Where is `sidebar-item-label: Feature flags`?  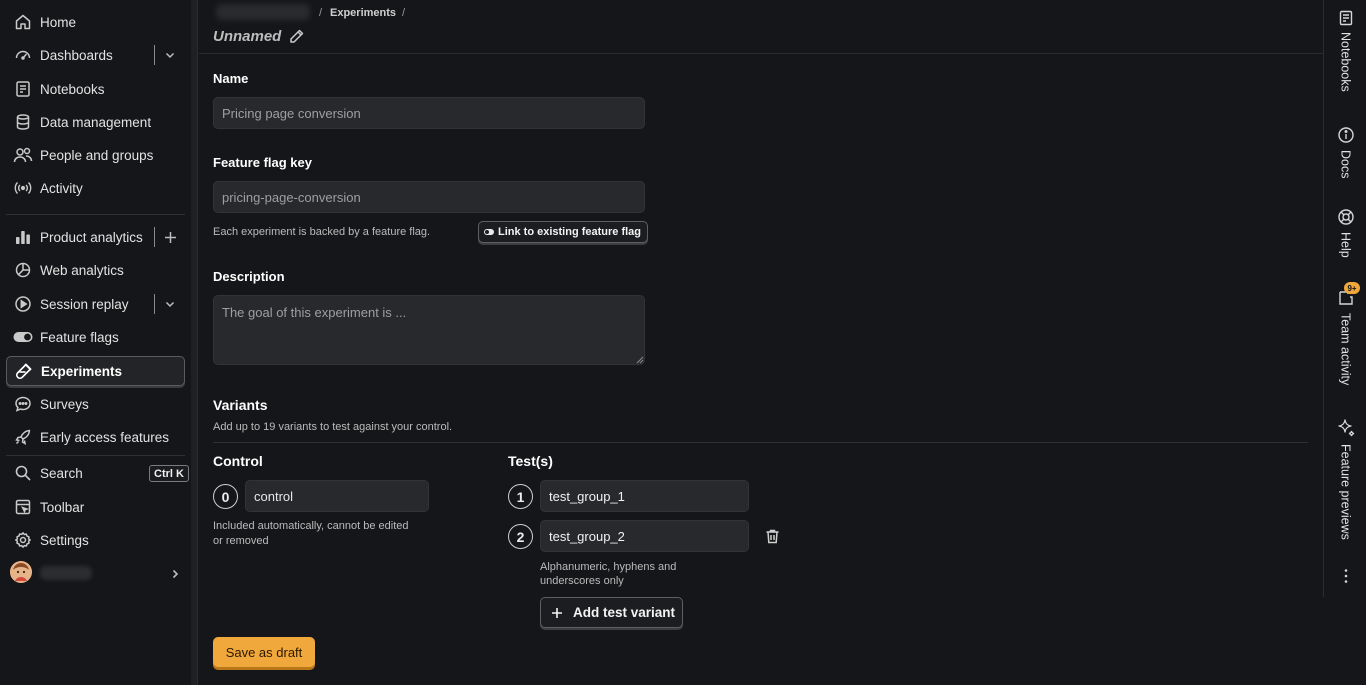 sidebar-item-label: Feature flags is located at coordinates (79, 337).